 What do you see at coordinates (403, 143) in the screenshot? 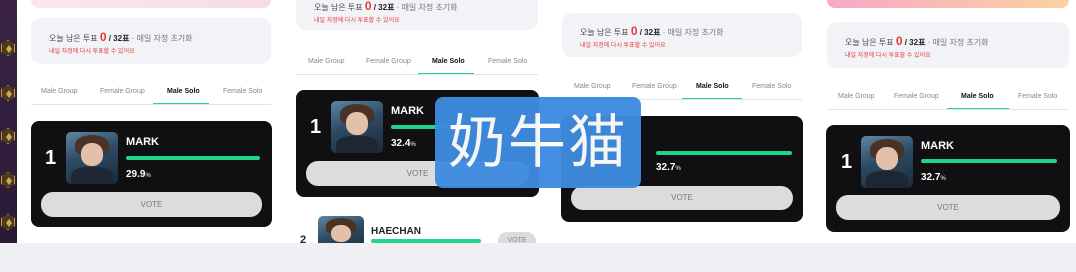
I see `vote-percent: 32.4%` at bounding box center [403, 143].